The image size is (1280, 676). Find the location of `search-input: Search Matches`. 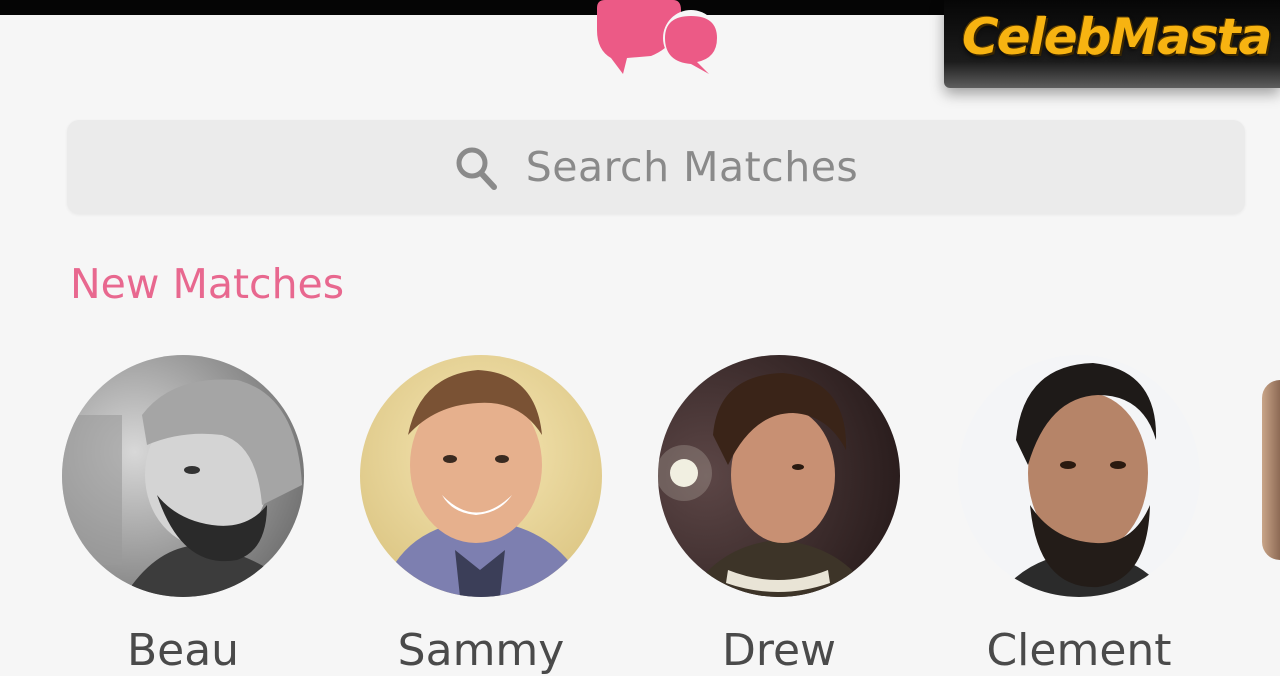

search-input: Search Matches is located at coordinates (656, 167).